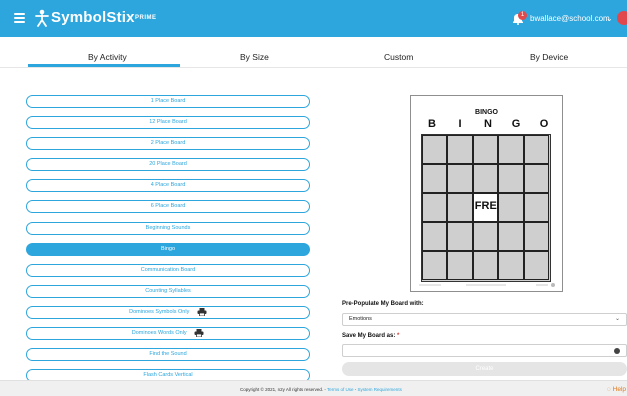  Describe the element at coordinates (432, 124) in the screenshot. I see `bingo-letter: B` at that location.